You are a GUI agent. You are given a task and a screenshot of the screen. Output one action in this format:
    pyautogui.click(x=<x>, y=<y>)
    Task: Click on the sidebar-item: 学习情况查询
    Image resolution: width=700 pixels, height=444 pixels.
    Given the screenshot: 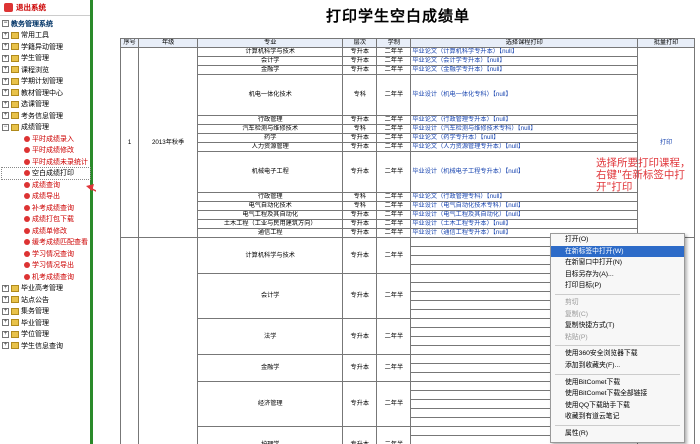 What is the action you would take?
    pyautogui.click(x=46, y=254)
    